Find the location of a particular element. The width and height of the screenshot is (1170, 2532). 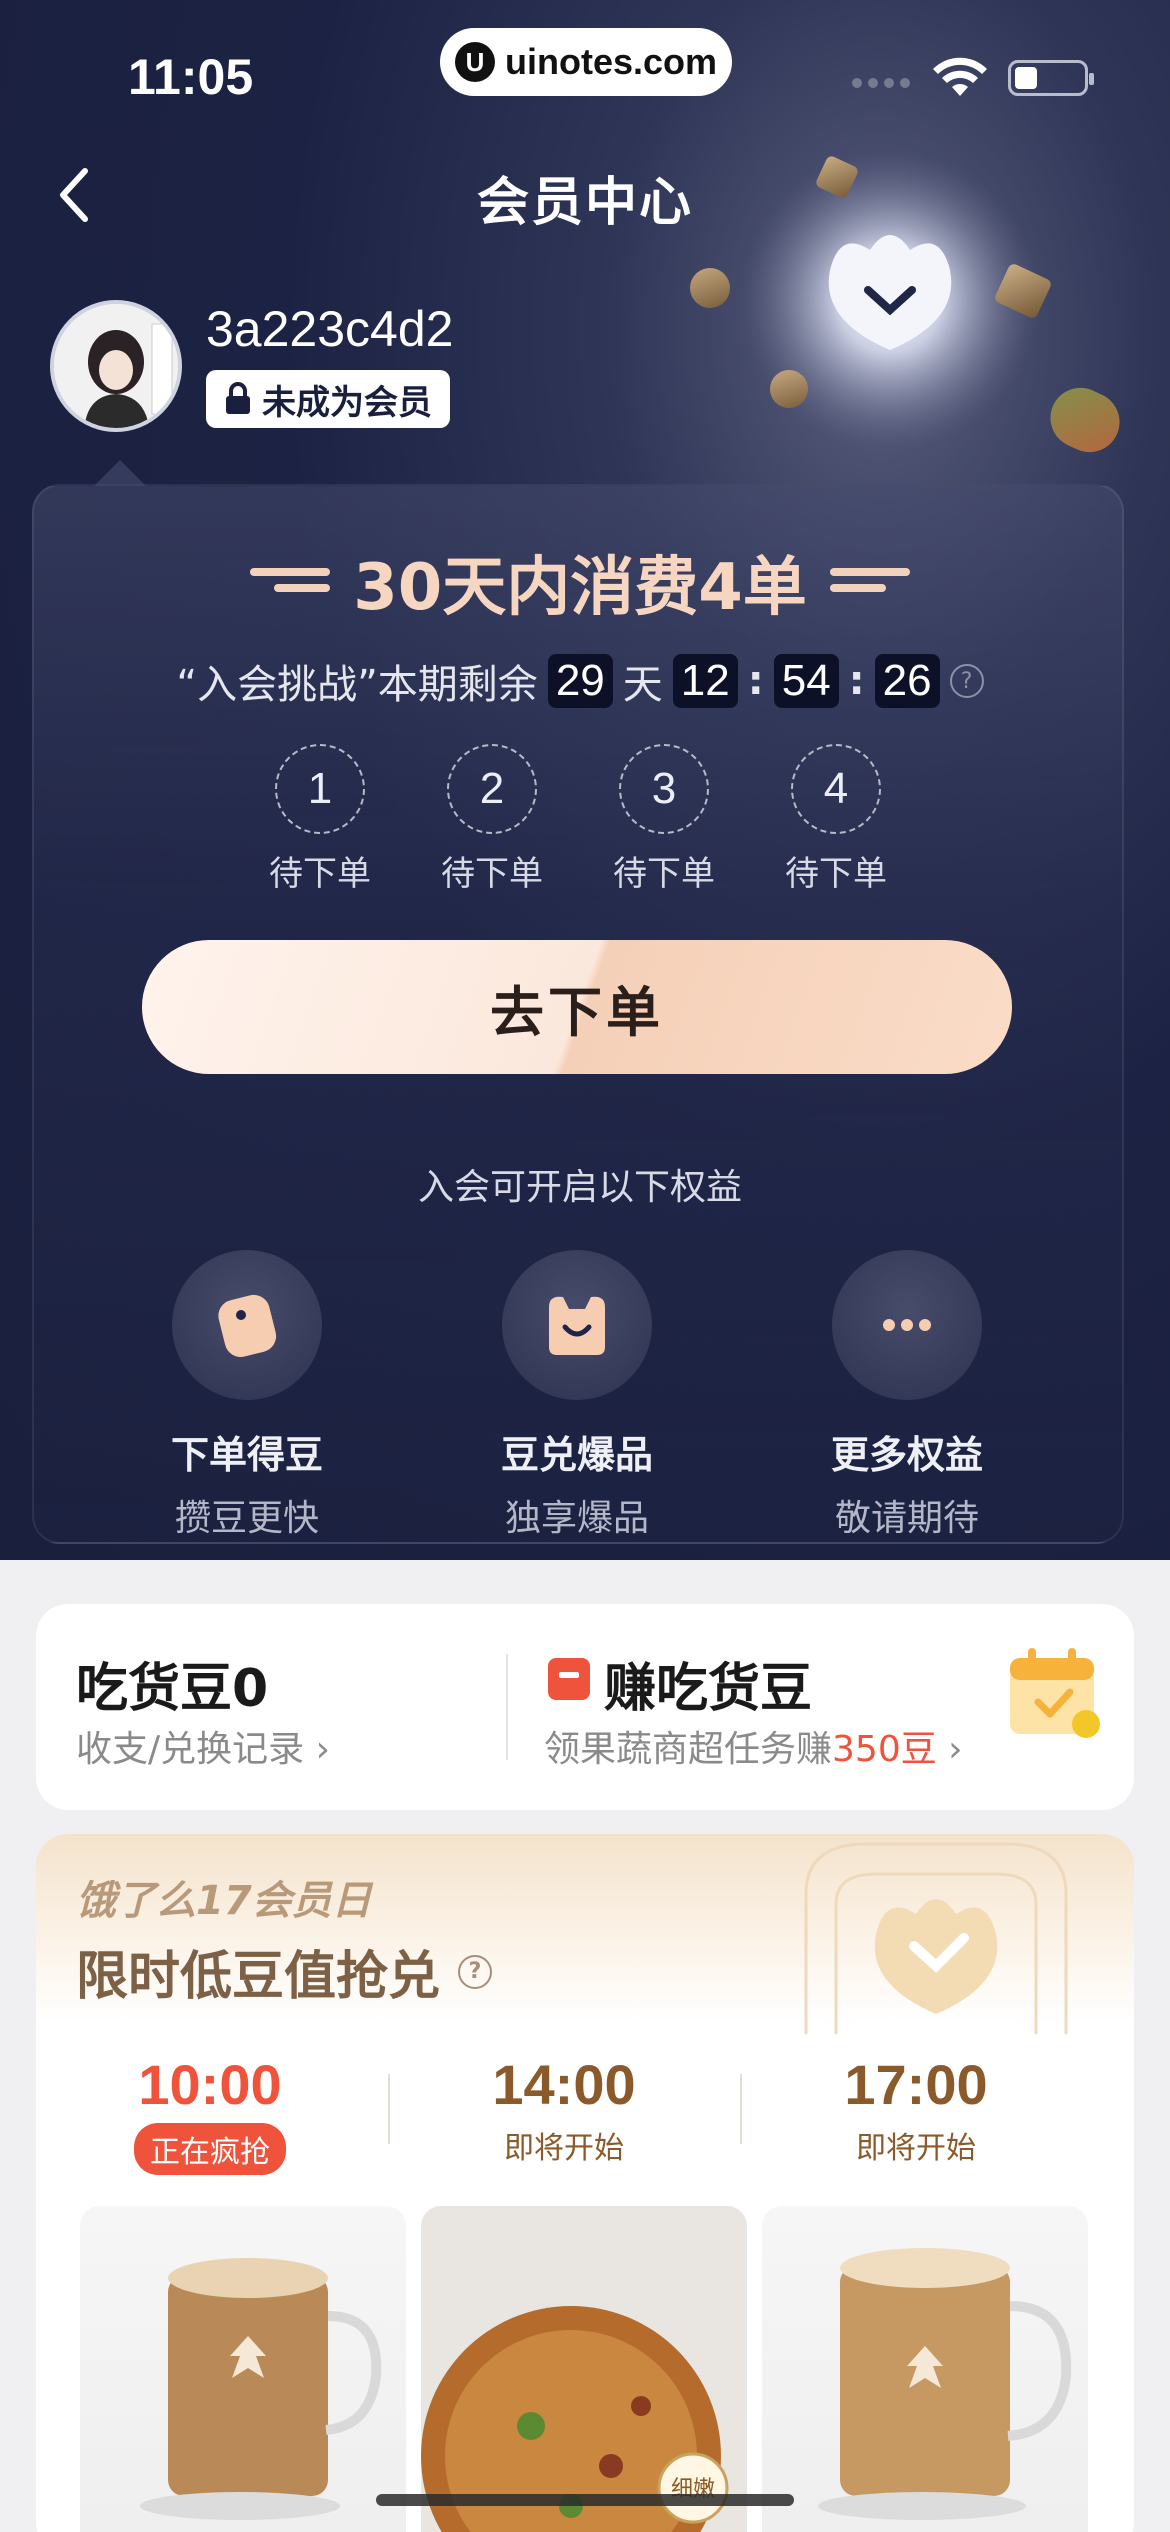

status-time: 11:05 is located at coordinates (191, 77).